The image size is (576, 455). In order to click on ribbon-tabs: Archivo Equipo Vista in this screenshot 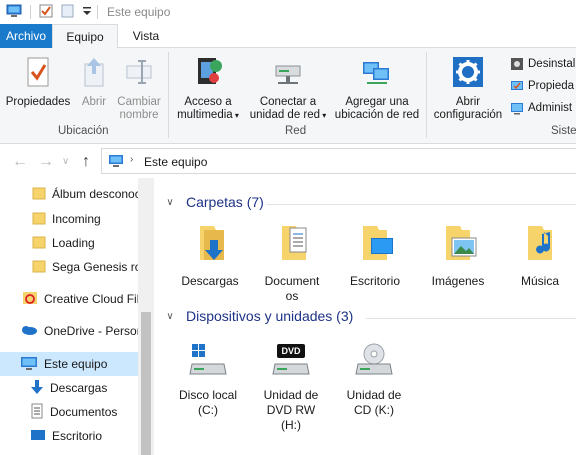, I will do `click(288, 36)`.